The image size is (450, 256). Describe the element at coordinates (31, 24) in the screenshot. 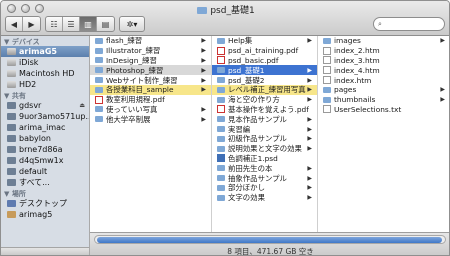

I see `forward-button: ▶` at that location.